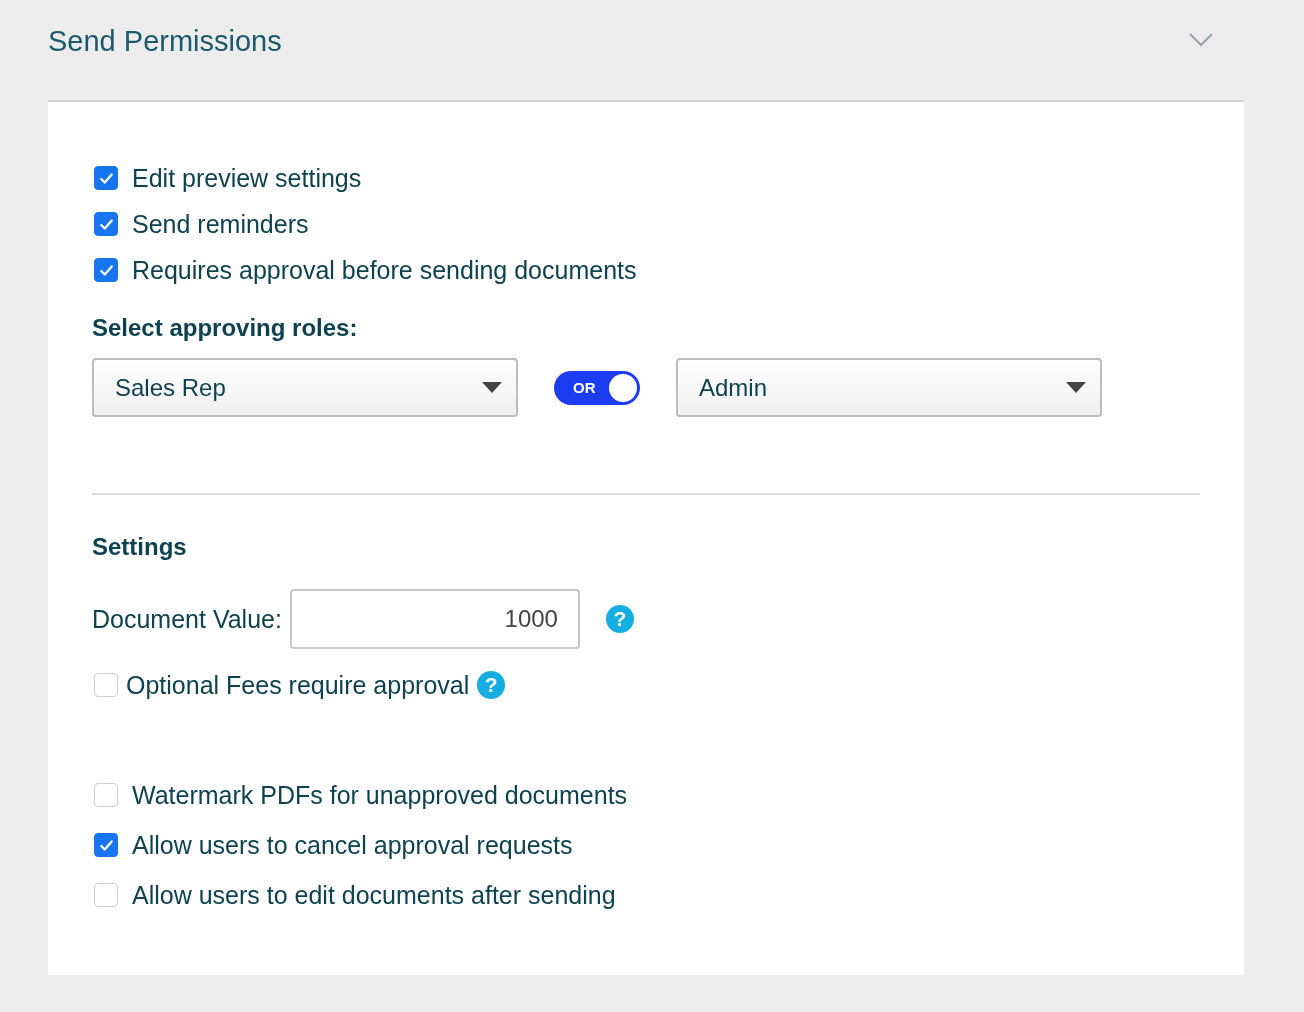 This screenshot has height=1012, width=1304. Describe the element at coordinates (889, 387) in the screenshot. I see `role-dropdown: Admin` at that location.